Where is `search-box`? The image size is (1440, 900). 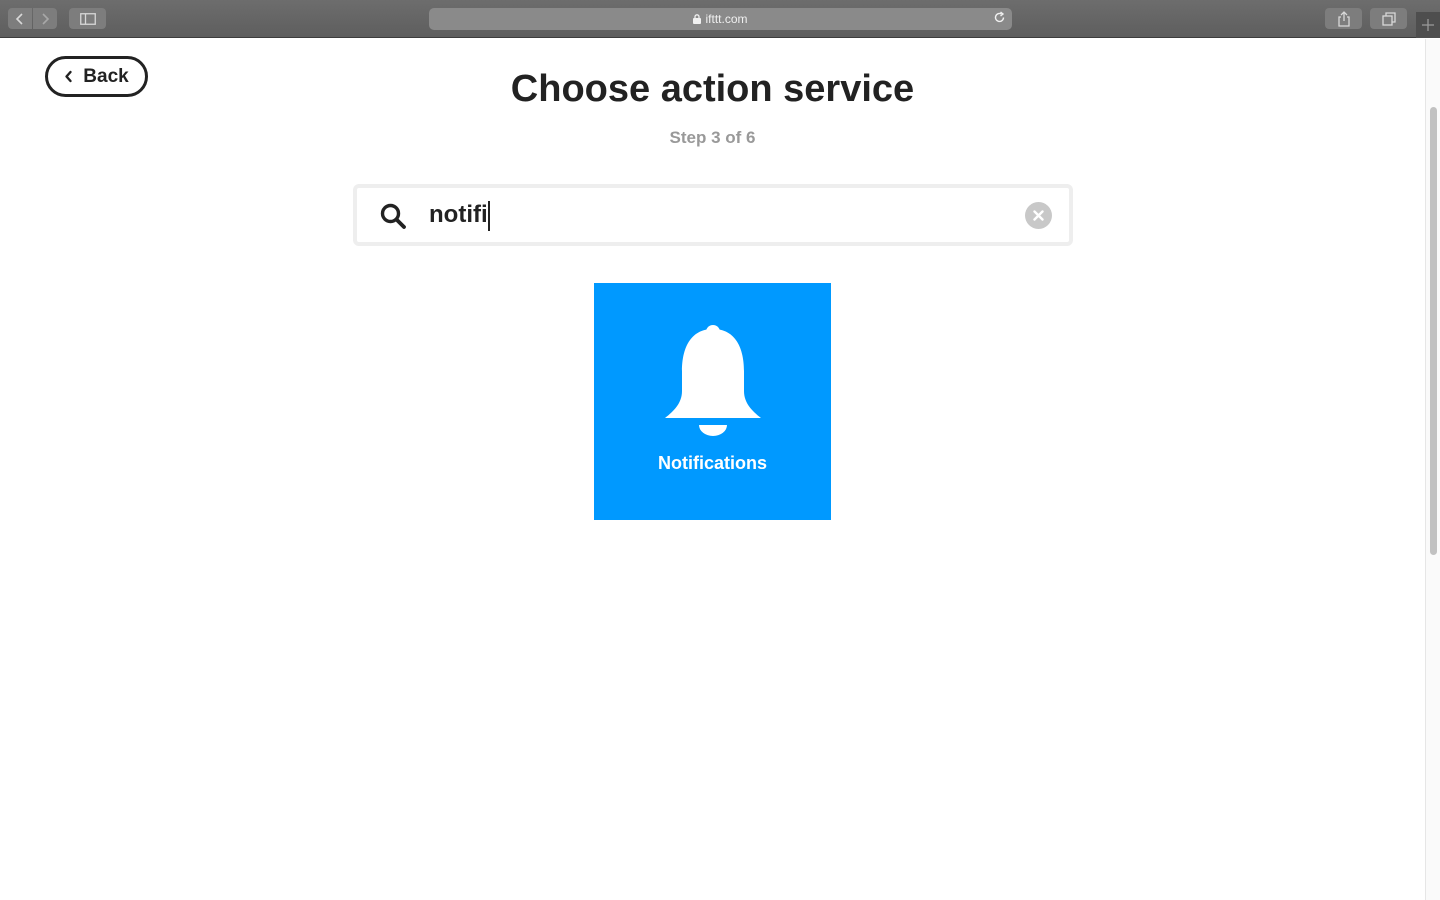 search-box is located at coordinates (713, 215).